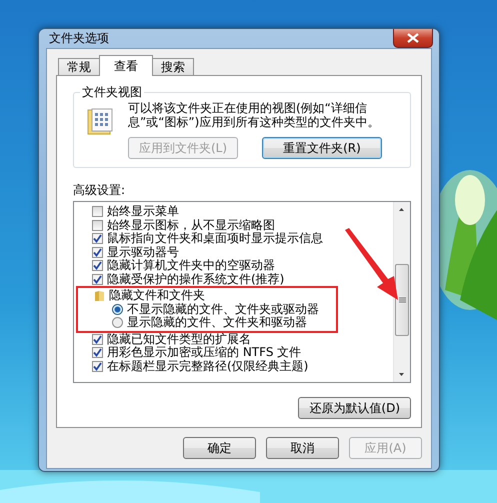  What do you see at coordinates (219, 448) in the screenshot?
I see `dialog-button: 确定` at bounding box center [219, 448].